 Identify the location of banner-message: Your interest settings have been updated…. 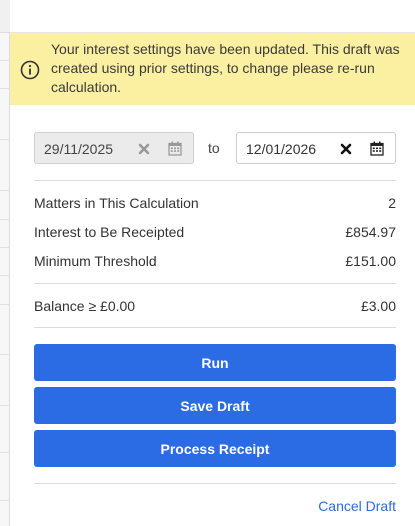
(225, 68).